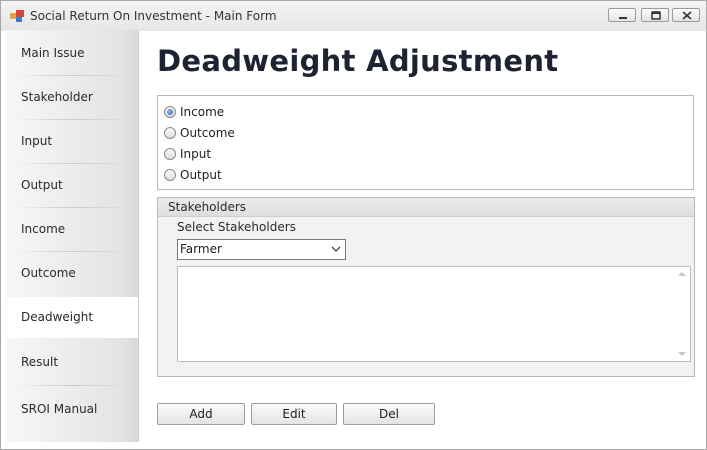 This screenshot has height=450, width=707. I want to click on sidebar-item-label: Stakeholder, so click(57, 97).